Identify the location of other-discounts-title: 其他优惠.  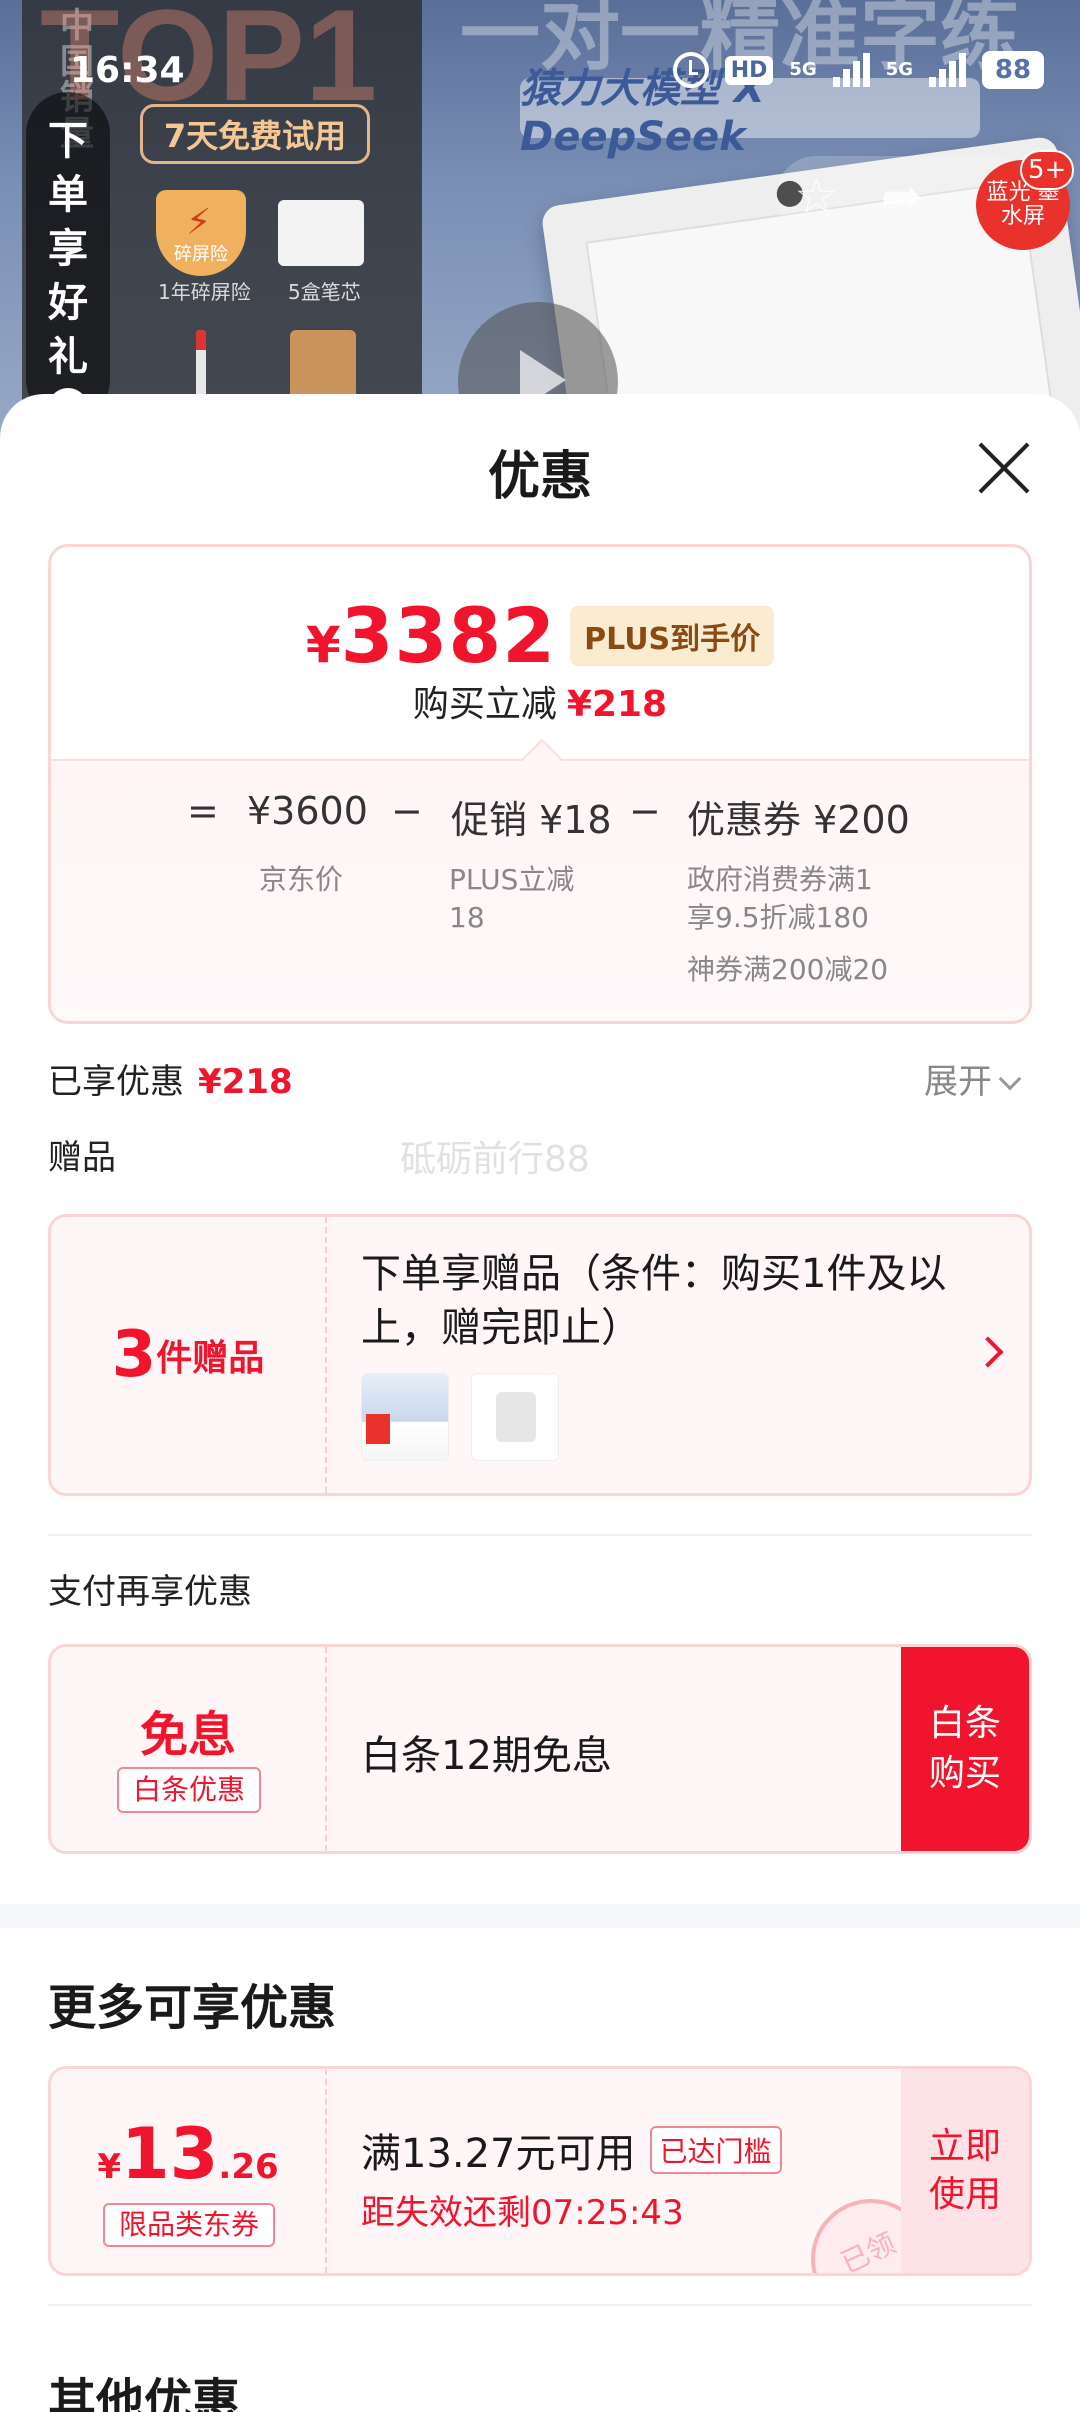
(144, 2393).